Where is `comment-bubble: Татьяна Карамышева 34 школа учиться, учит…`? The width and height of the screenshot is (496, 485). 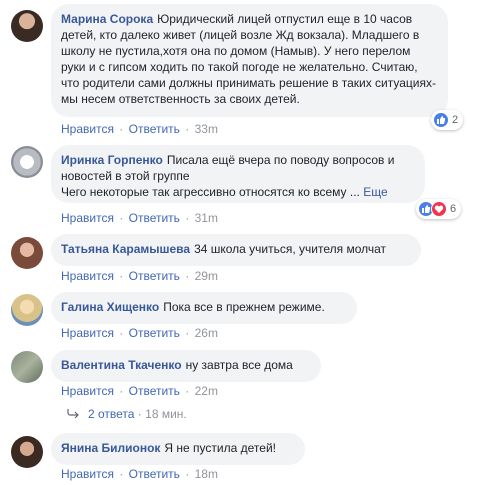
comment-bubble: Татьяна Карамышева 34 школа учиться, учит… is located at coordinates (236, 250).